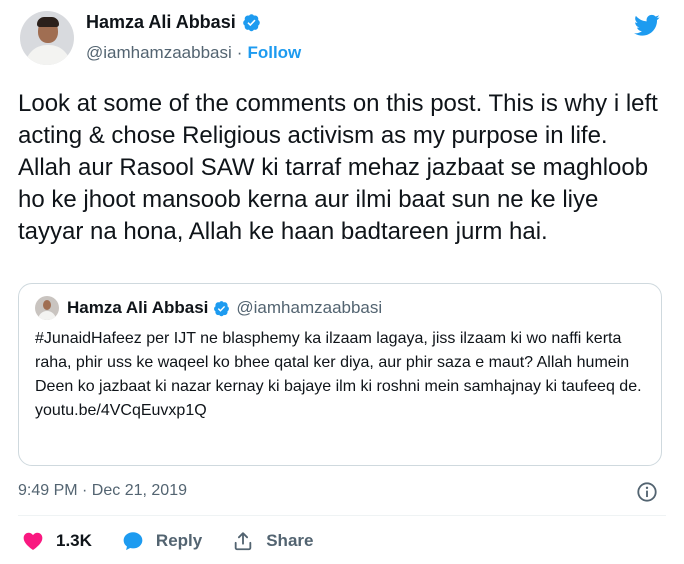 The height and width of the screenshot is (564, 684). I want to click on share-label: Share, so click(290, 540).